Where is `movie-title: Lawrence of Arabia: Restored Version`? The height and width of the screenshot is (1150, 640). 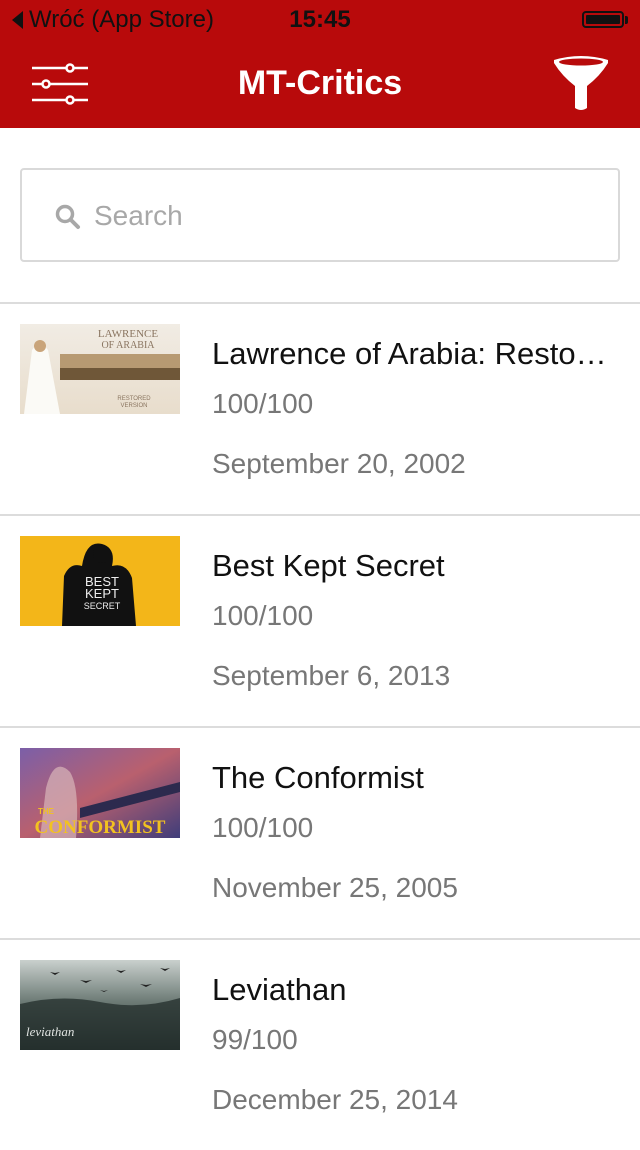 movie-title: Lawrence of Arabia: Restored Version is located at coordinates (412, 353).